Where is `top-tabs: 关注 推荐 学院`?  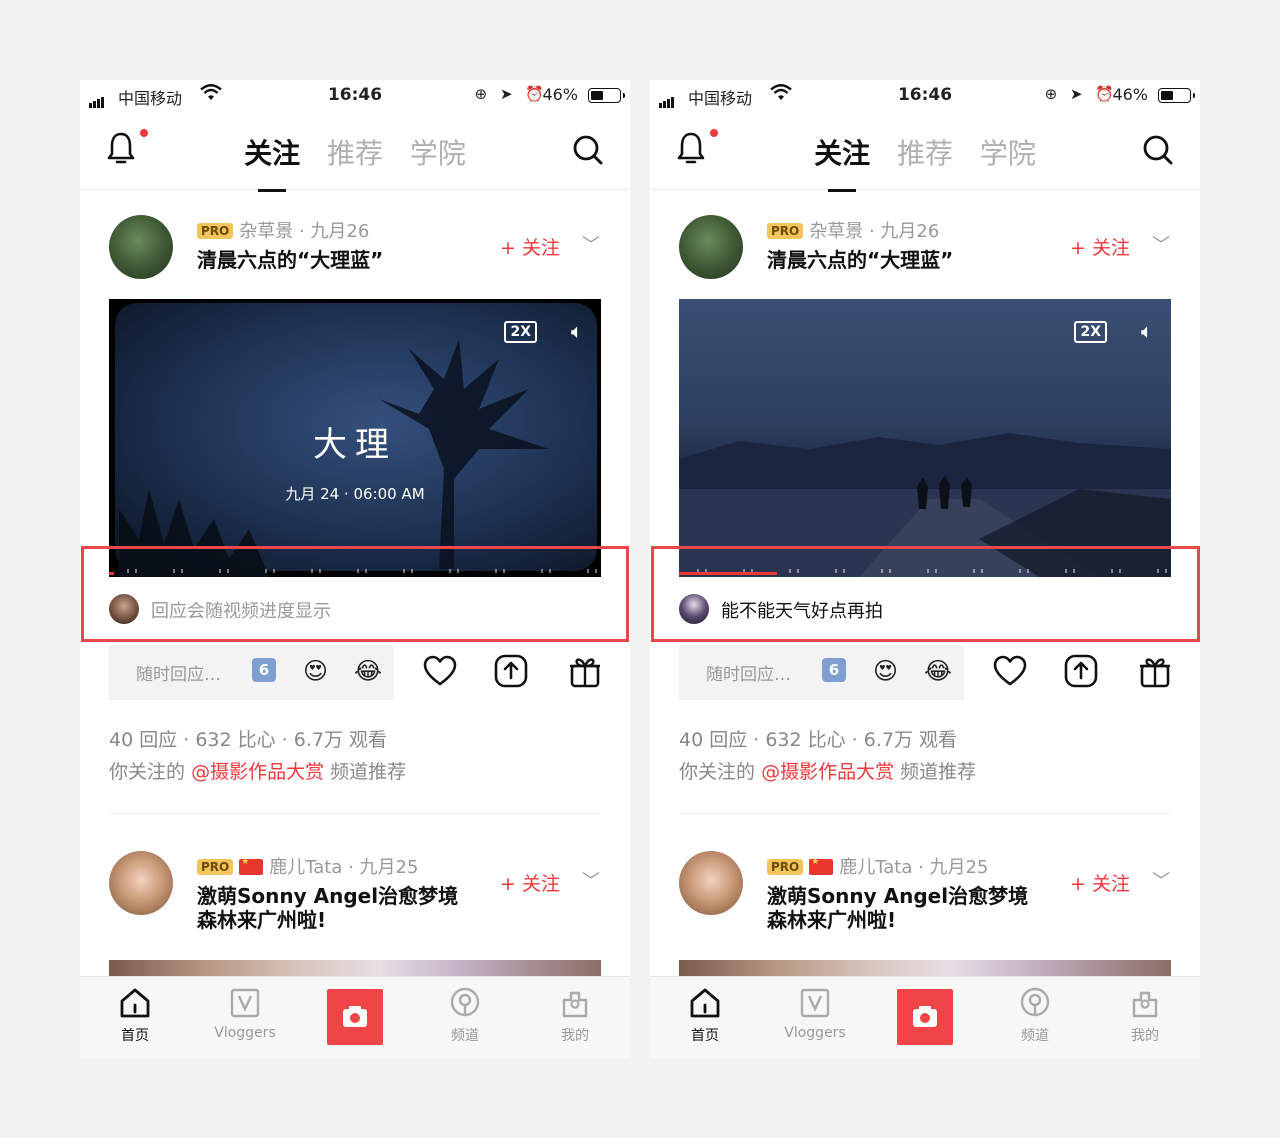 top-tabs: 关注 推荐 学院 is located at coordinates (355, 162).